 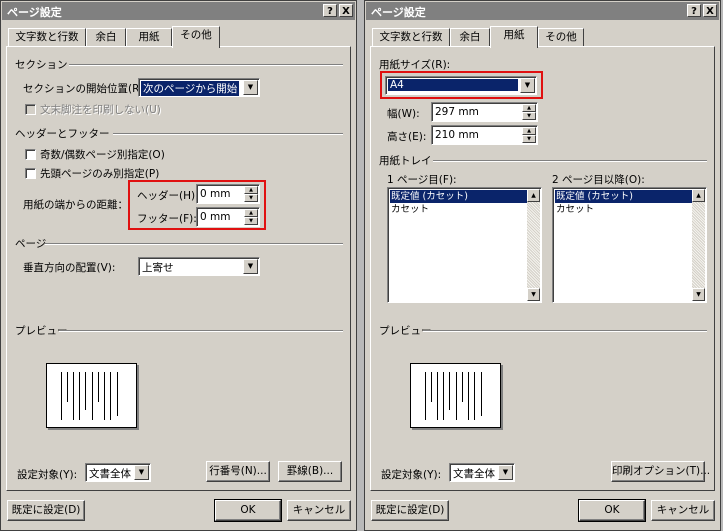 I want to click on section-start-value: 次のページから開始, so click(x=190, y=88).